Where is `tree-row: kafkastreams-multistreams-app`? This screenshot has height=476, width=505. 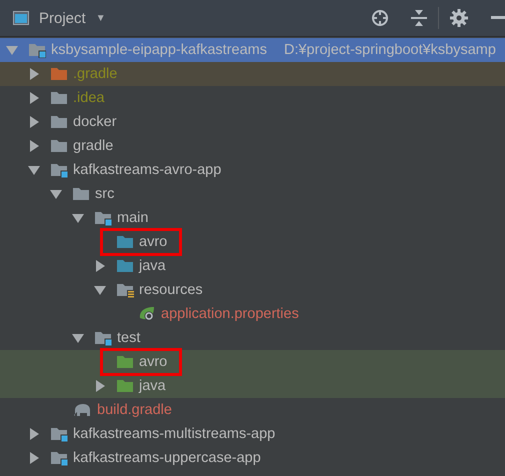 tree-row: kafkastreams-multistreams-app is located at coordinates (252, 434).